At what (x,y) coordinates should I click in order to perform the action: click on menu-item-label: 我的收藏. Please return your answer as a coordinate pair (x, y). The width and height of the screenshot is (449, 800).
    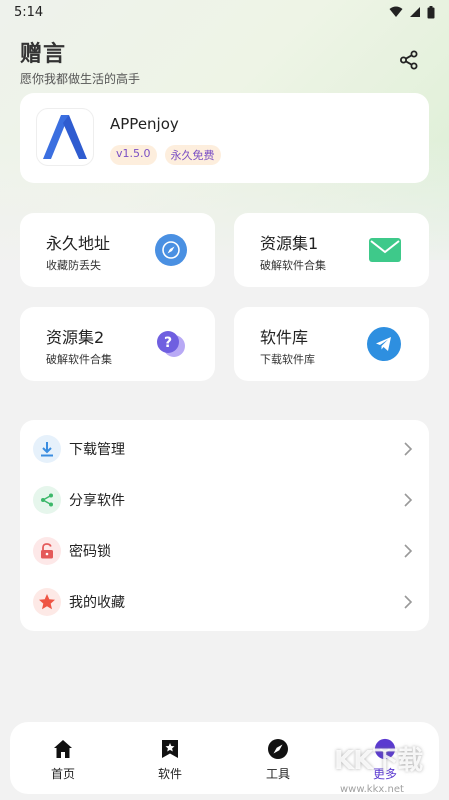
    Looking at the image, I should click on (97, 603).